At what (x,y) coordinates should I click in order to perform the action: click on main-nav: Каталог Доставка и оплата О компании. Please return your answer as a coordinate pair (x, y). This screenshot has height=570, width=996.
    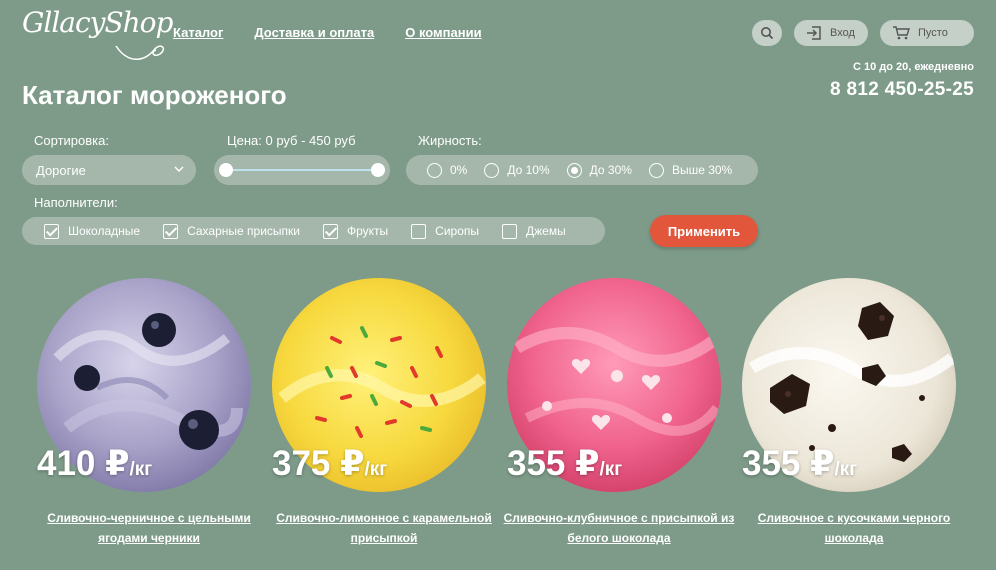
    Looking at the image, I should click on (327, 32).